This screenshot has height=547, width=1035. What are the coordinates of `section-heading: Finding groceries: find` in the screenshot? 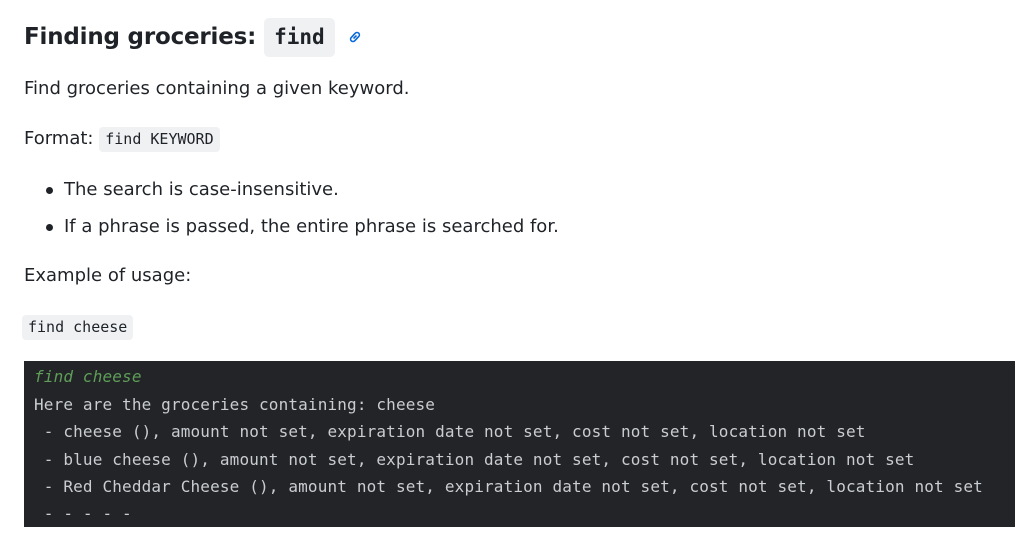 It's located at (193, 37).